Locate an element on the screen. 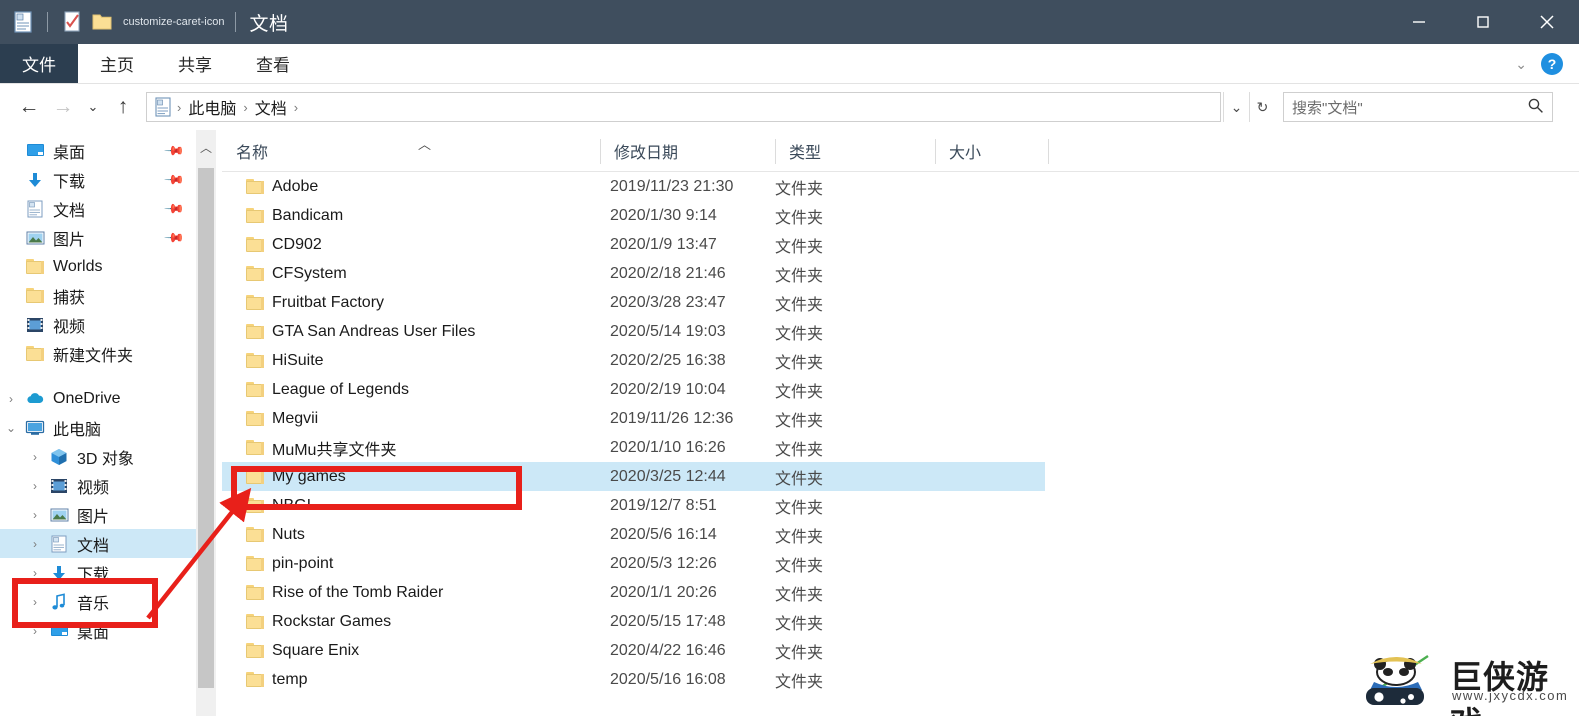  table-row: Rockstar Games 2020/5/15 17:48 文件夹 is located at coordinates (900, 621).